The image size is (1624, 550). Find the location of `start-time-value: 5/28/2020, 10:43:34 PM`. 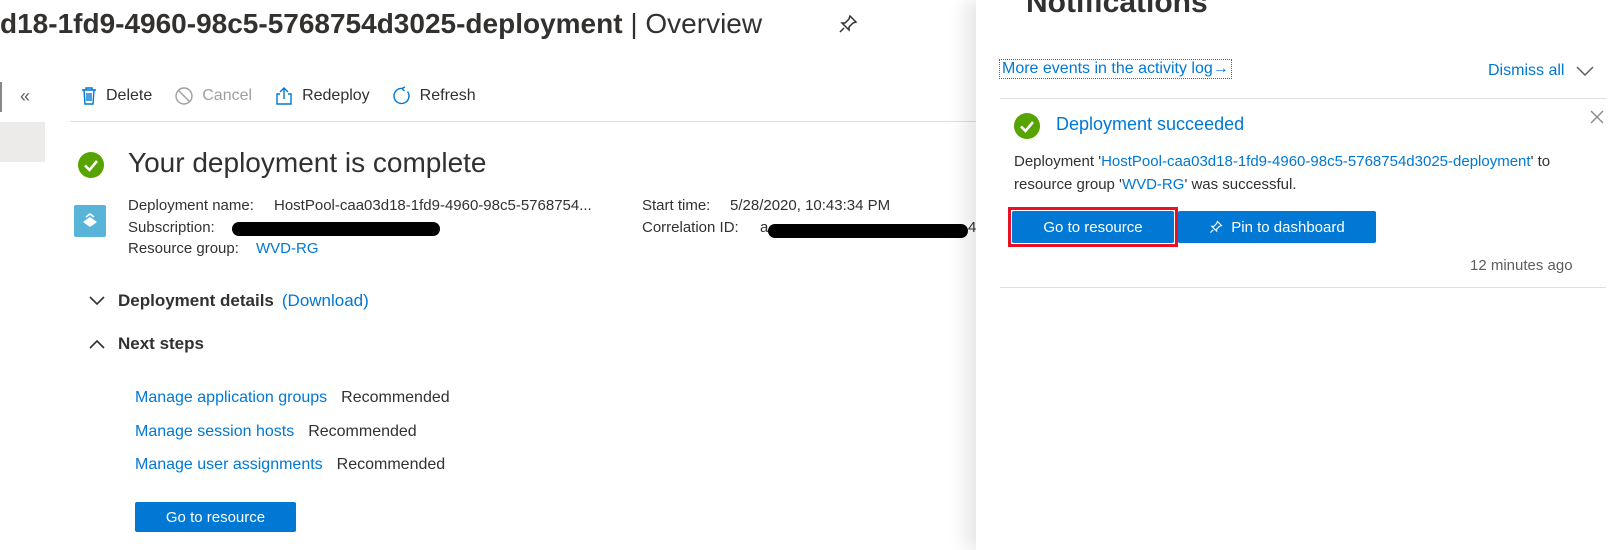

start-time-value: 5/28/2020, 10:43:34 PM is located at coordinates (810, 205).